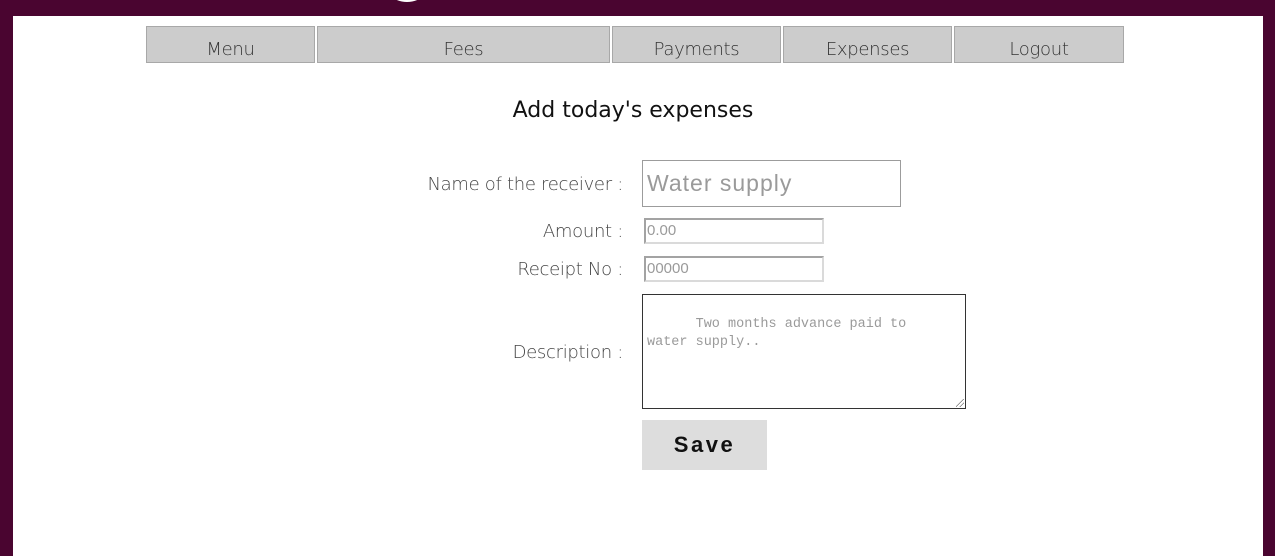 This screenshot has width=1275, height=556. What do you see at coordinates (230, 44) in the screenshot?
I see `nav-menu-button: Menu` at bounding box center [230, 44].